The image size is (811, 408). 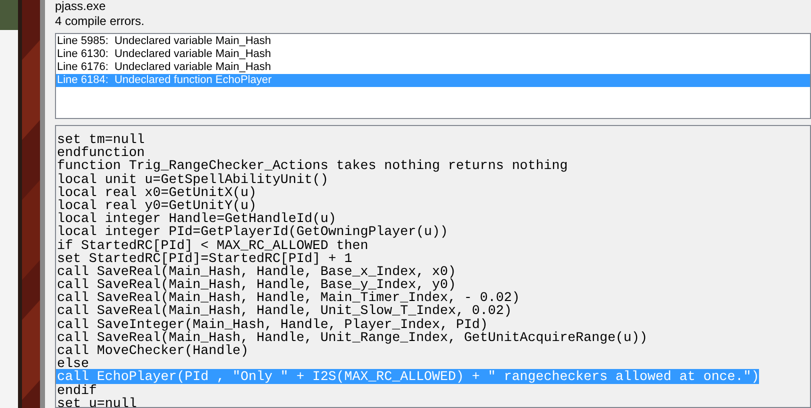 I want to click on error-item: Line 6130: Undeclared variable Main_Hash, so click(x=433, y=54).